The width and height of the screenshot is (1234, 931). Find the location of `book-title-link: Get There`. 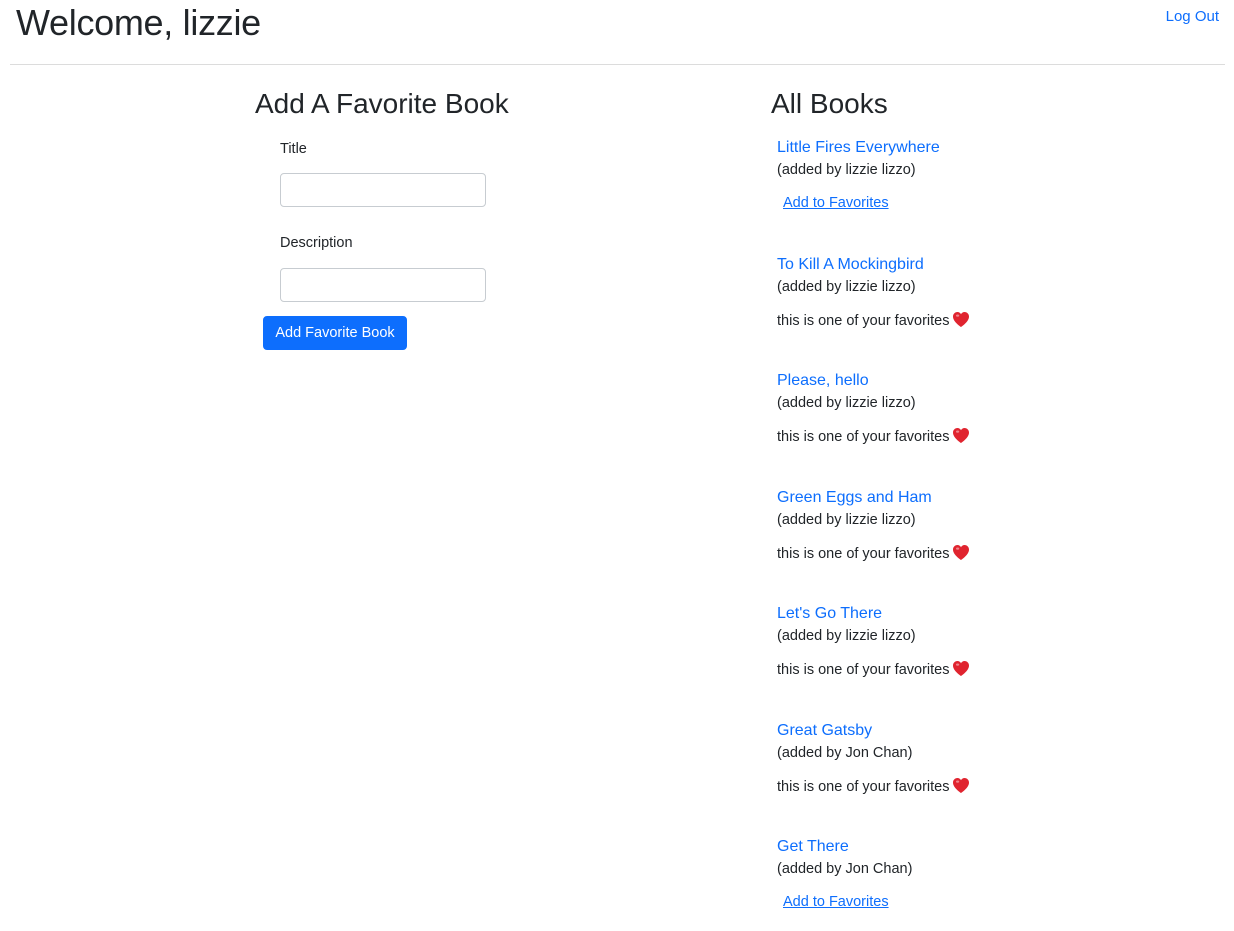

book-title-link: Get There is located at coordinates (987, 847).